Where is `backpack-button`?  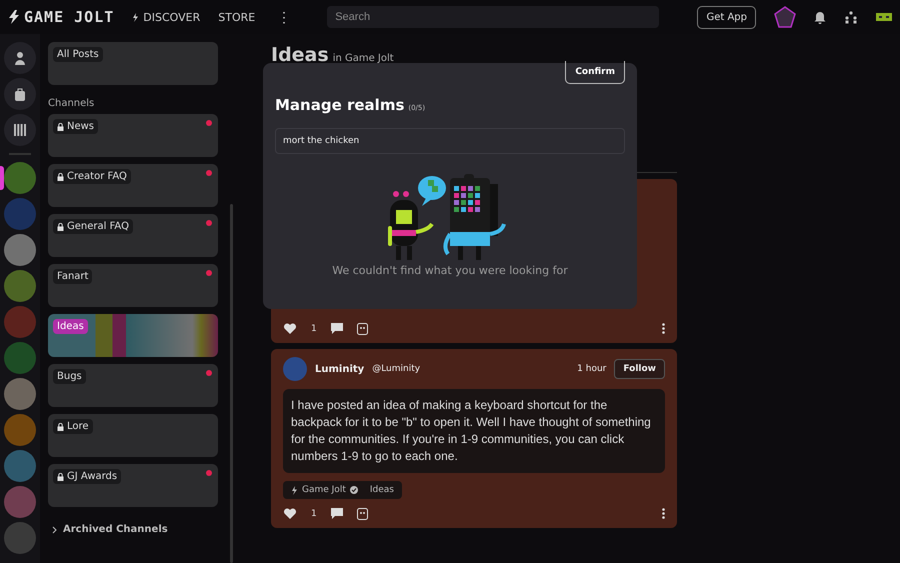
backpack-button is located at coordinates (20, 94).